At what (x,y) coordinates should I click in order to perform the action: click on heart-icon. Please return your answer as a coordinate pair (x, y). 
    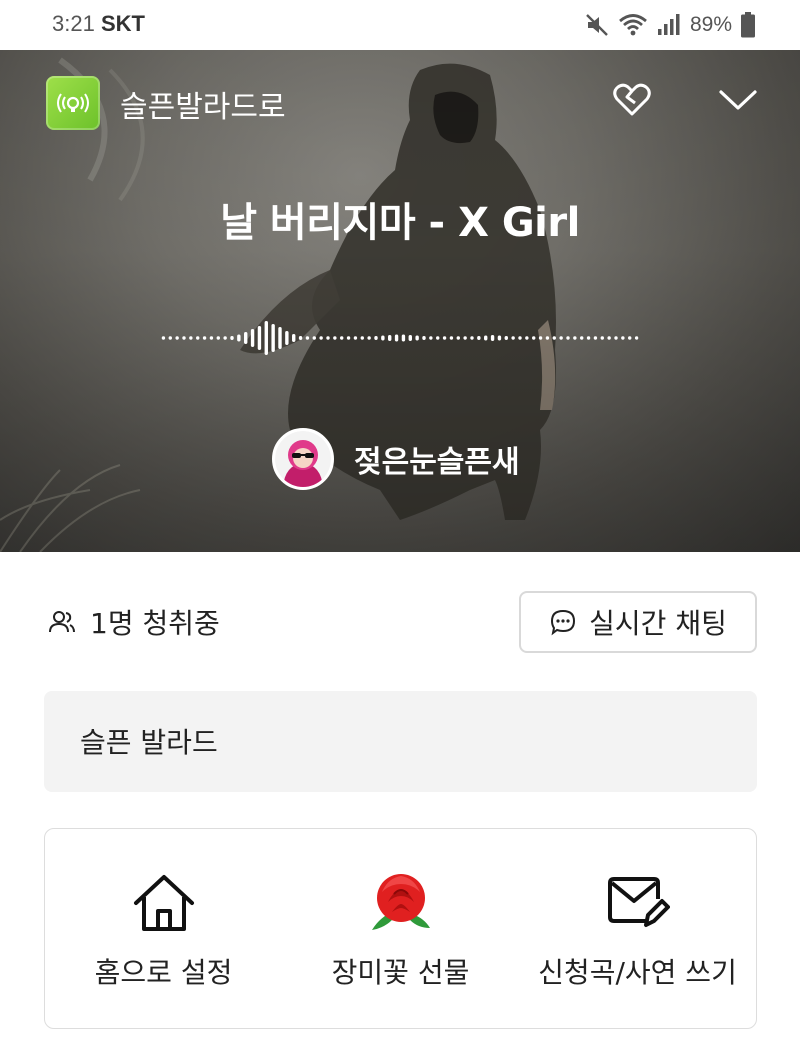
    Looking at the image, I should click on (632, 99).